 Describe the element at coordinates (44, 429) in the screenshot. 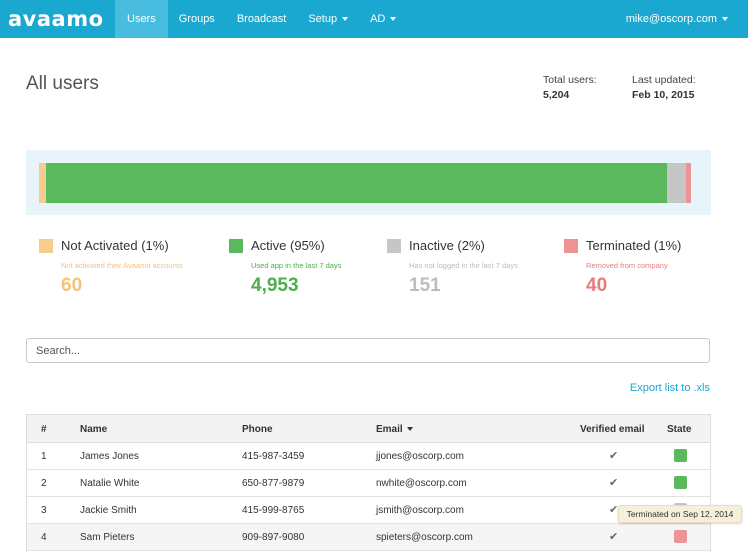

I see `header-number: #` at that location.